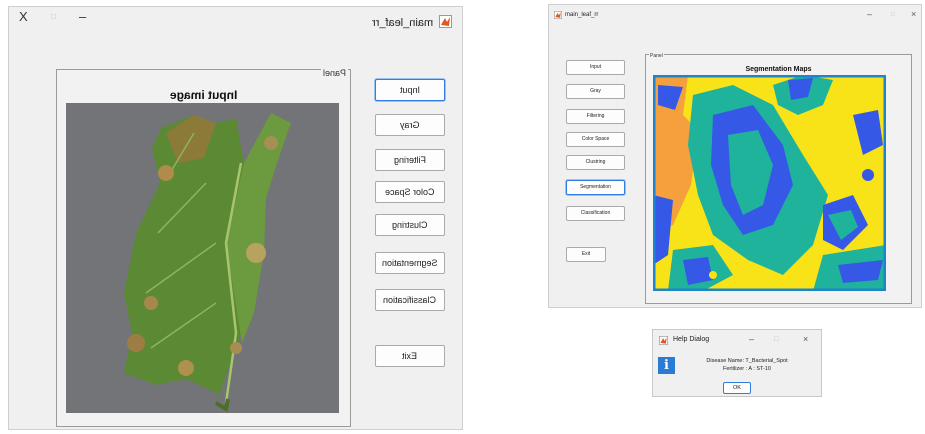  What do you see at coordinates (747, 361) in the screenshot?
I see `disease-name-text: Disease Name: T_Bacterial_Spot` at bounding box center [747, 361].